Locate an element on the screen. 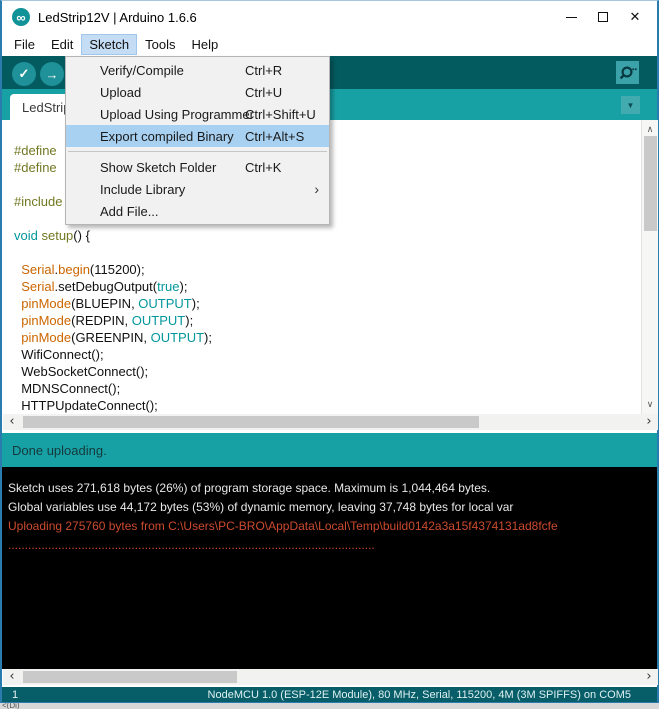 The height and width of the screenshot is (709, 659). menubar-item-help: Help is located at coordinates (204, 44).